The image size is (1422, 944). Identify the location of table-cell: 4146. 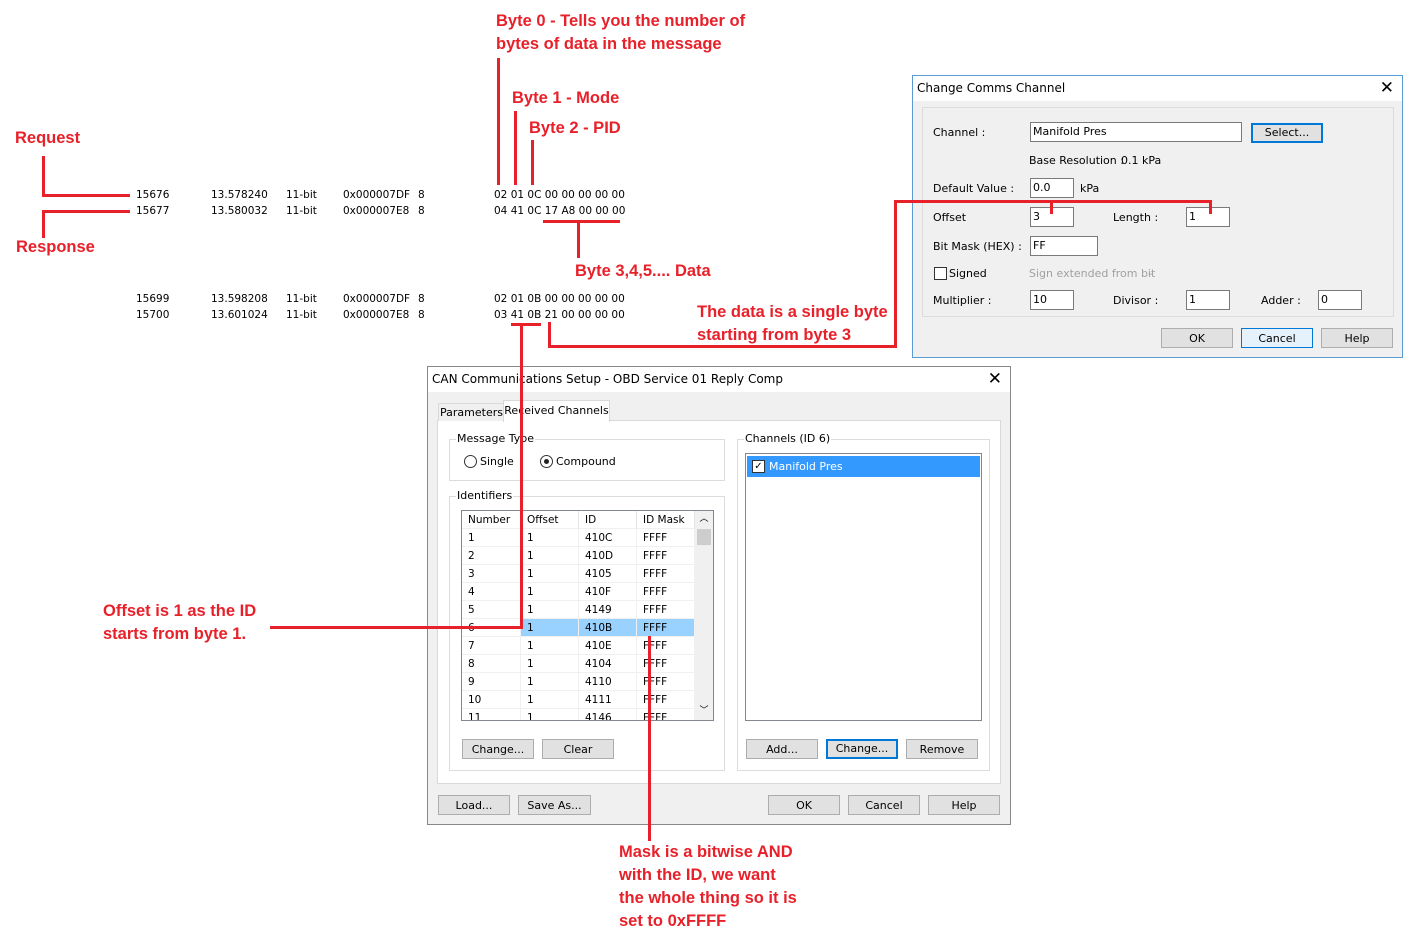
(608, 714).